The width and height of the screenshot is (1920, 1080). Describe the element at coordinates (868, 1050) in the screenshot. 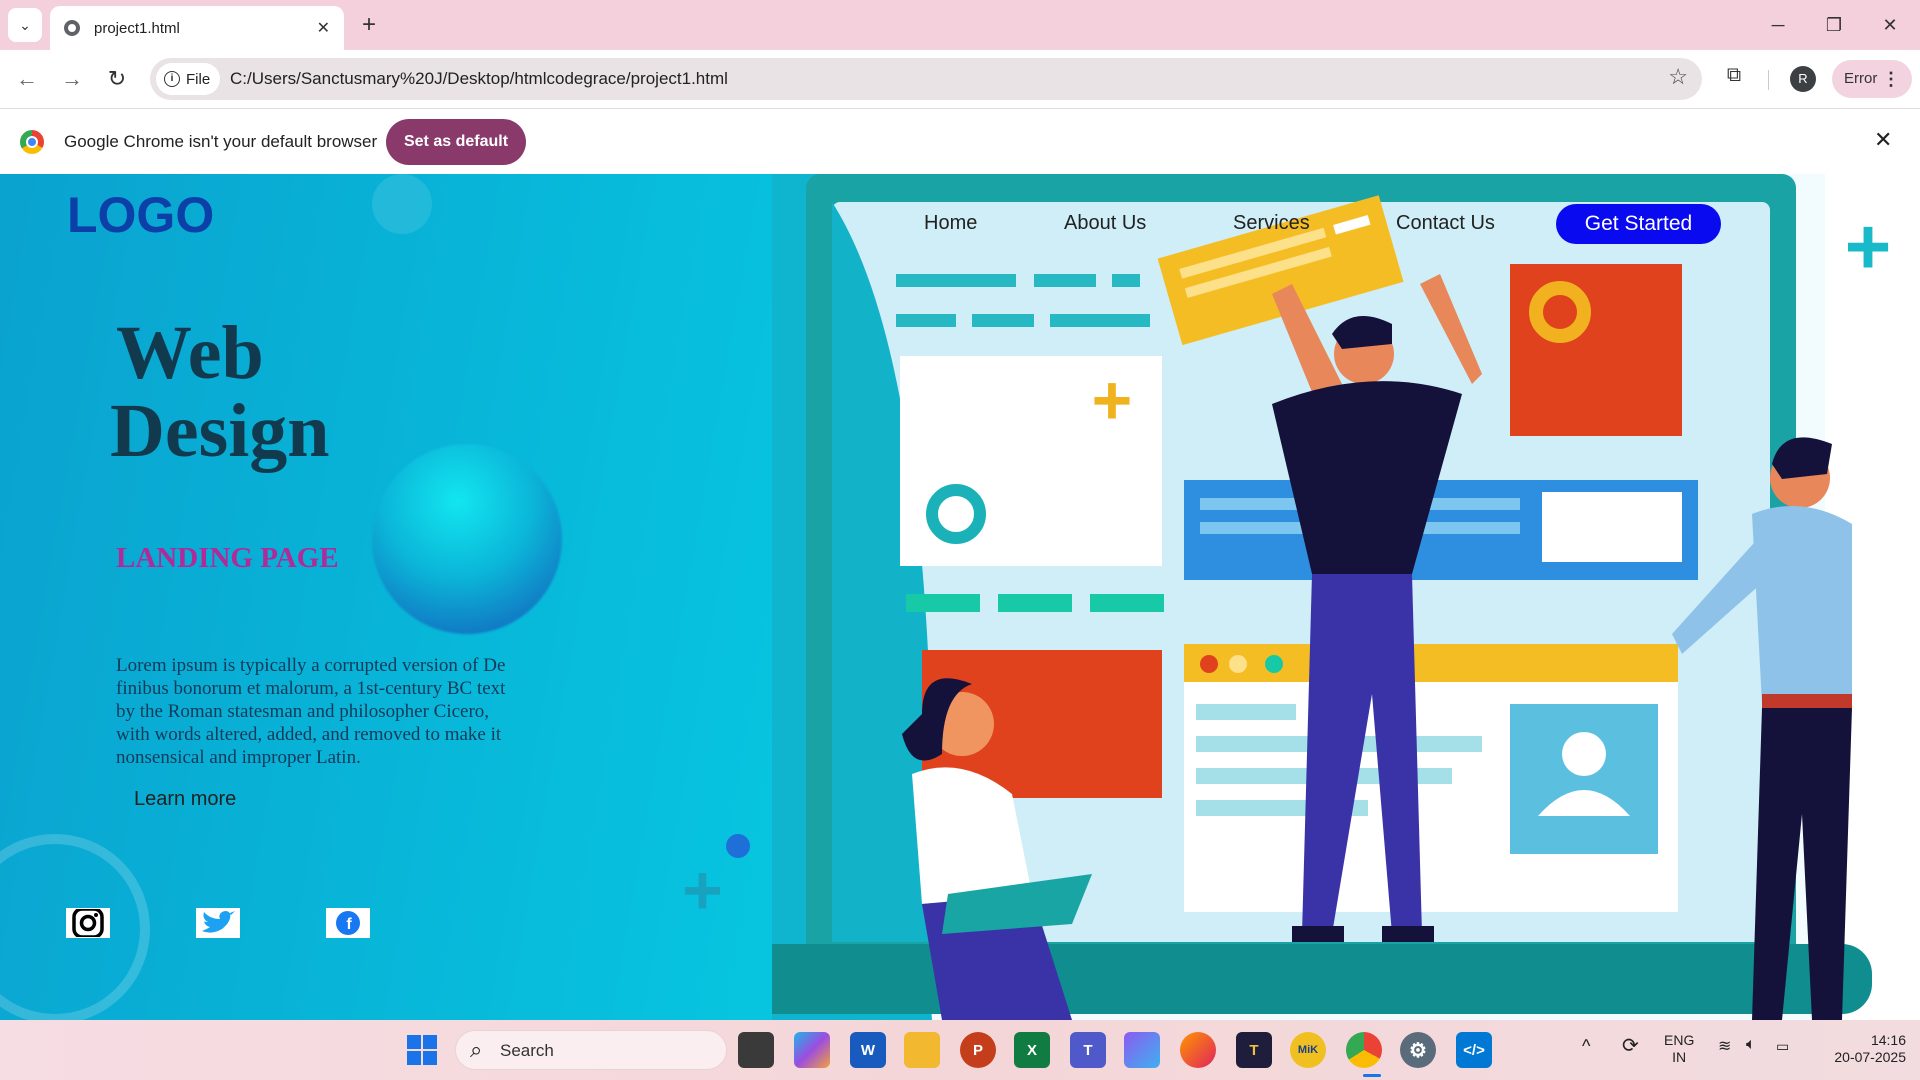

I see `word-icon: W` at that location.